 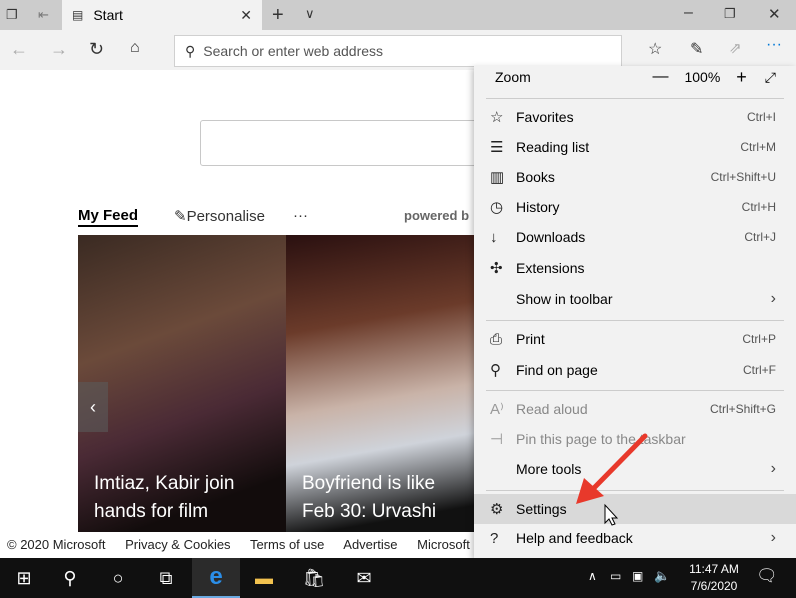 I want to click on annotation-arrow, so click(x=612, y=479).